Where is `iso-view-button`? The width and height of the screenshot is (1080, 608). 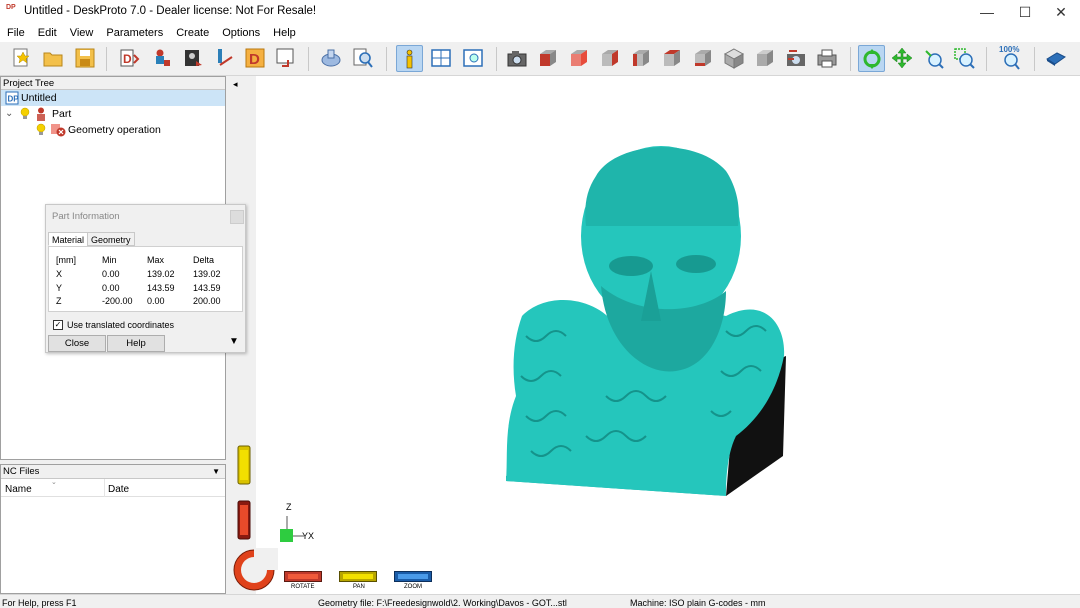 iso-view-button is located at coordinates (734, 58).